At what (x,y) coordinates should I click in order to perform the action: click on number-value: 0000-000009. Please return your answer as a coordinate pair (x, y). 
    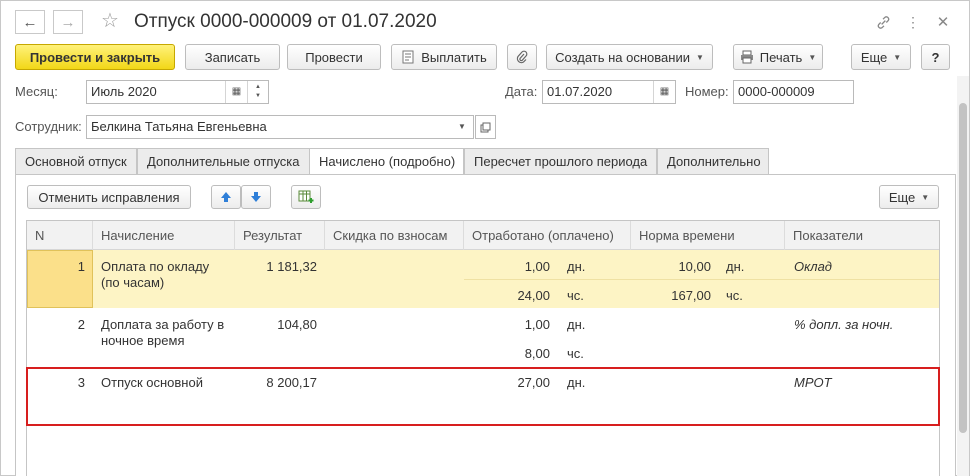
    Looking at the image, I should click on (776, 91).